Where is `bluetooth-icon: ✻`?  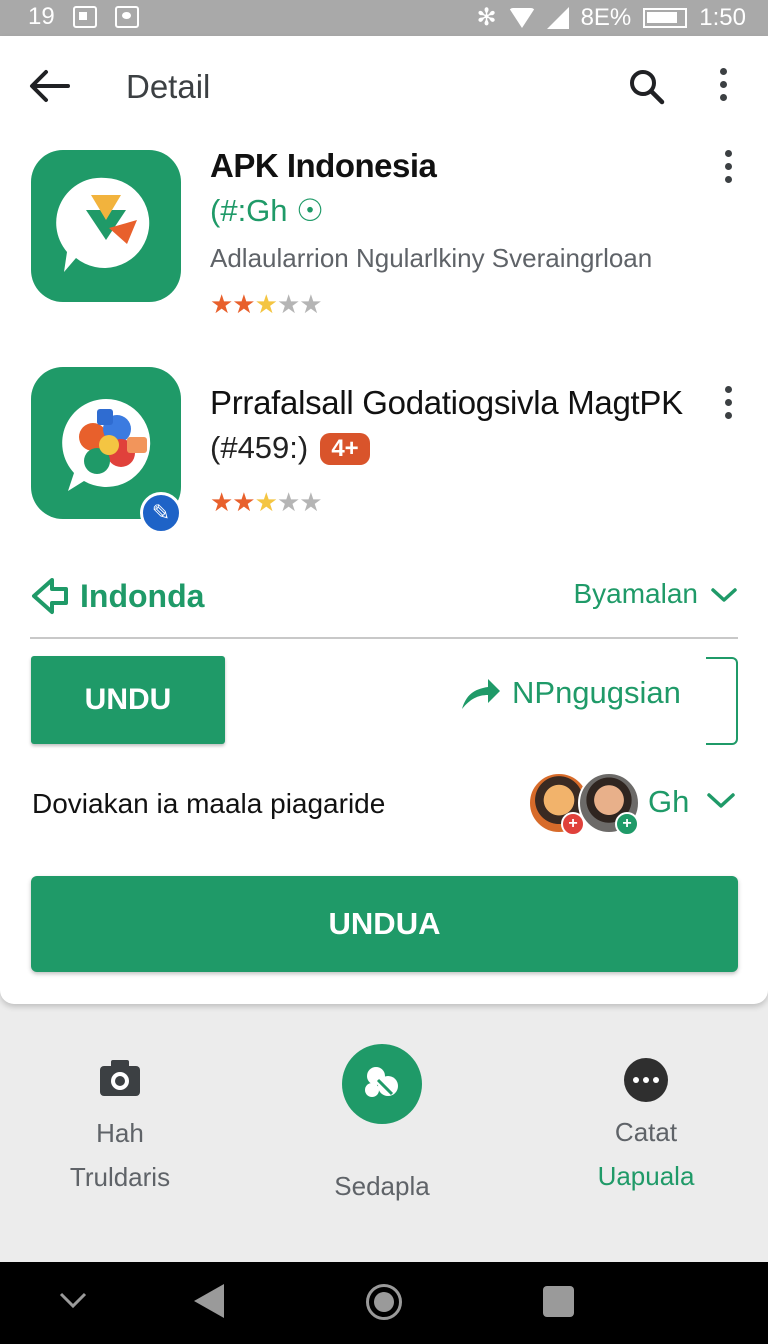
bluetooth-icon: ✻ is located at coordinates (486, 17).